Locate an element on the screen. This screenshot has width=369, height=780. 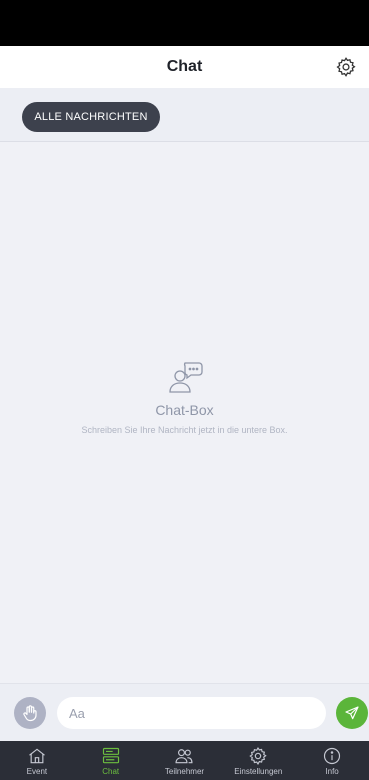
app-header: Chat is located at coordinates (184, 67).